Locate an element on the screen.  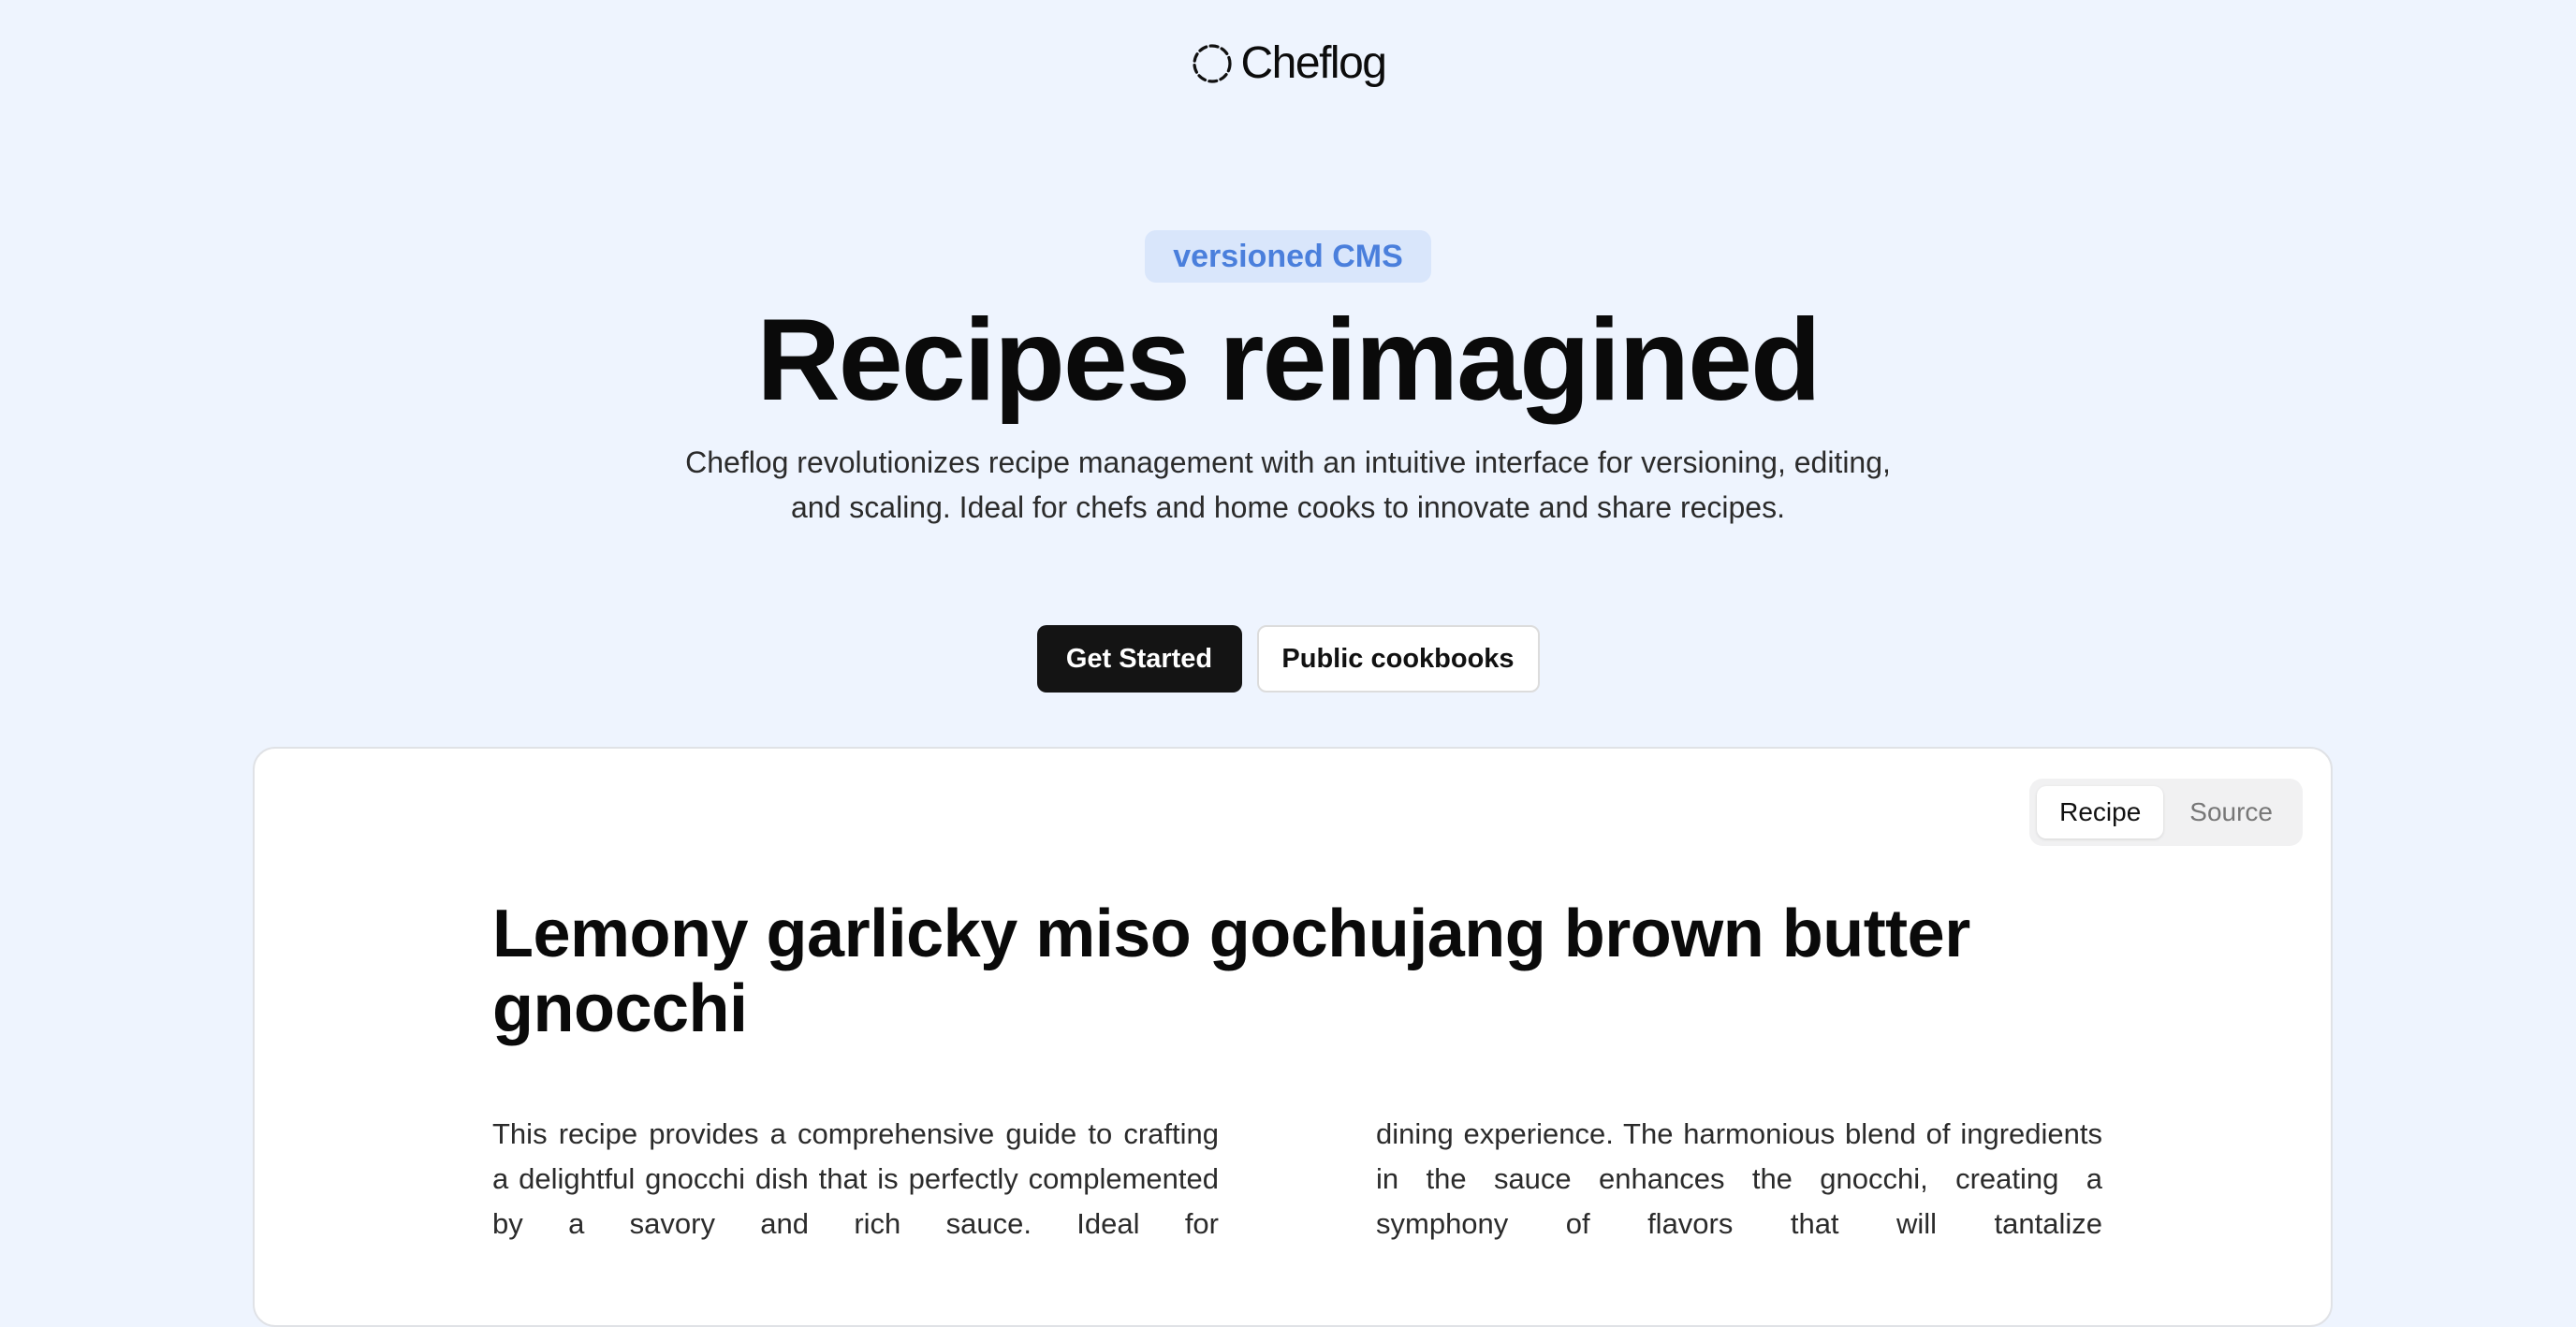
tab-recipe: Recipe is located at coordinates (2100, 812).